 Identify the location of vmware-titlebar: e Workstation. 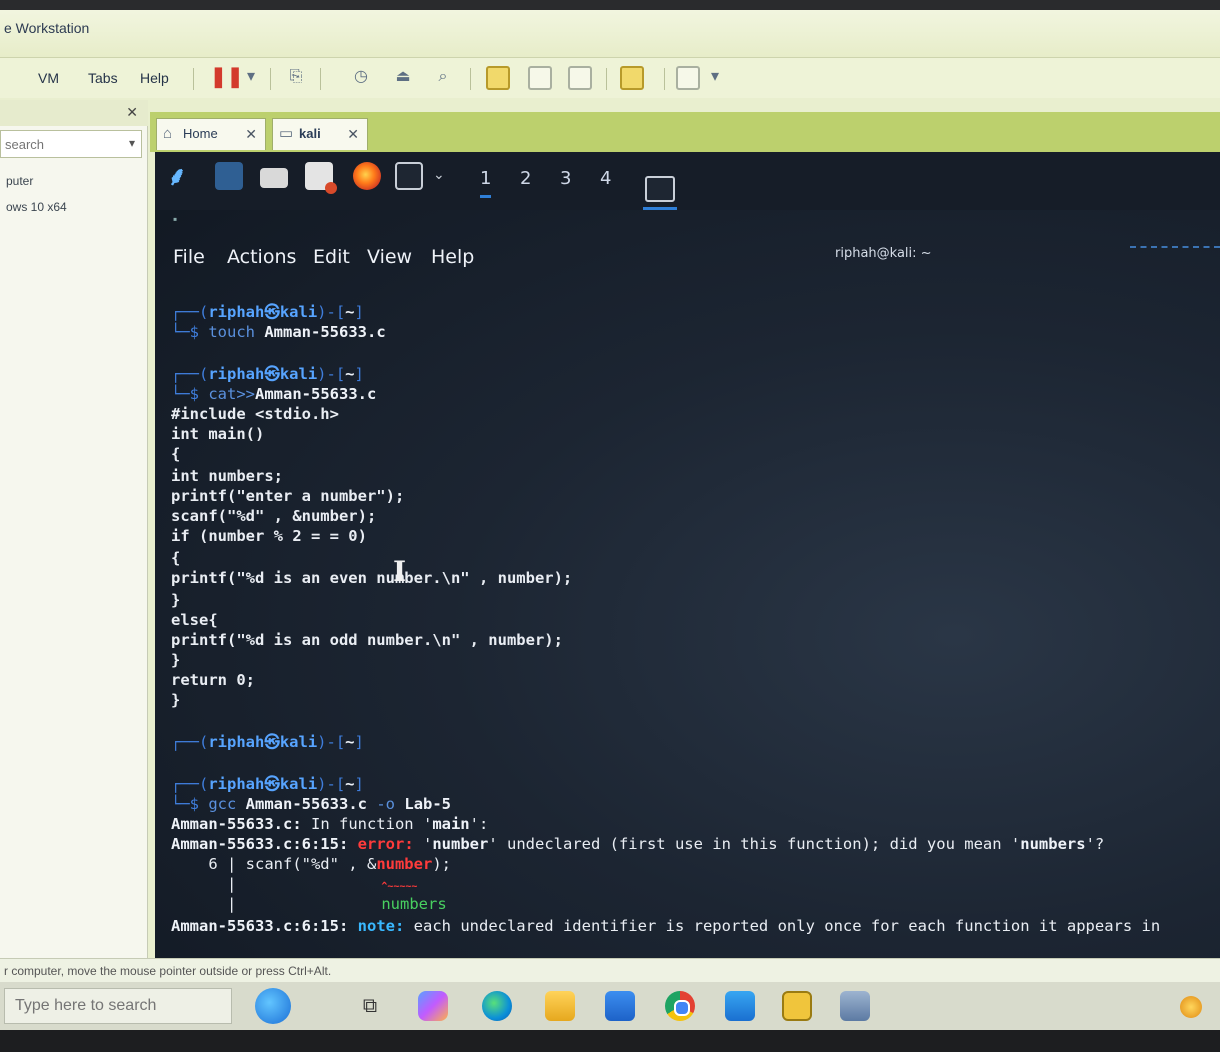
(610, 29).